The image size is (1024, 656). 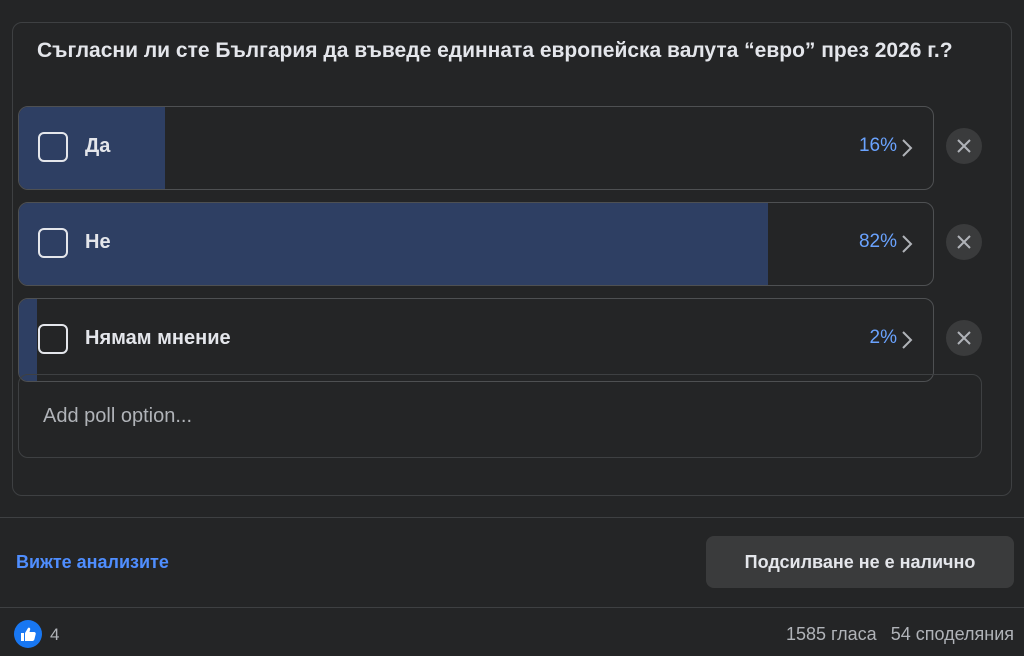 I want to click on shares-count: 54 споделяния, so click(x=952, y=634).